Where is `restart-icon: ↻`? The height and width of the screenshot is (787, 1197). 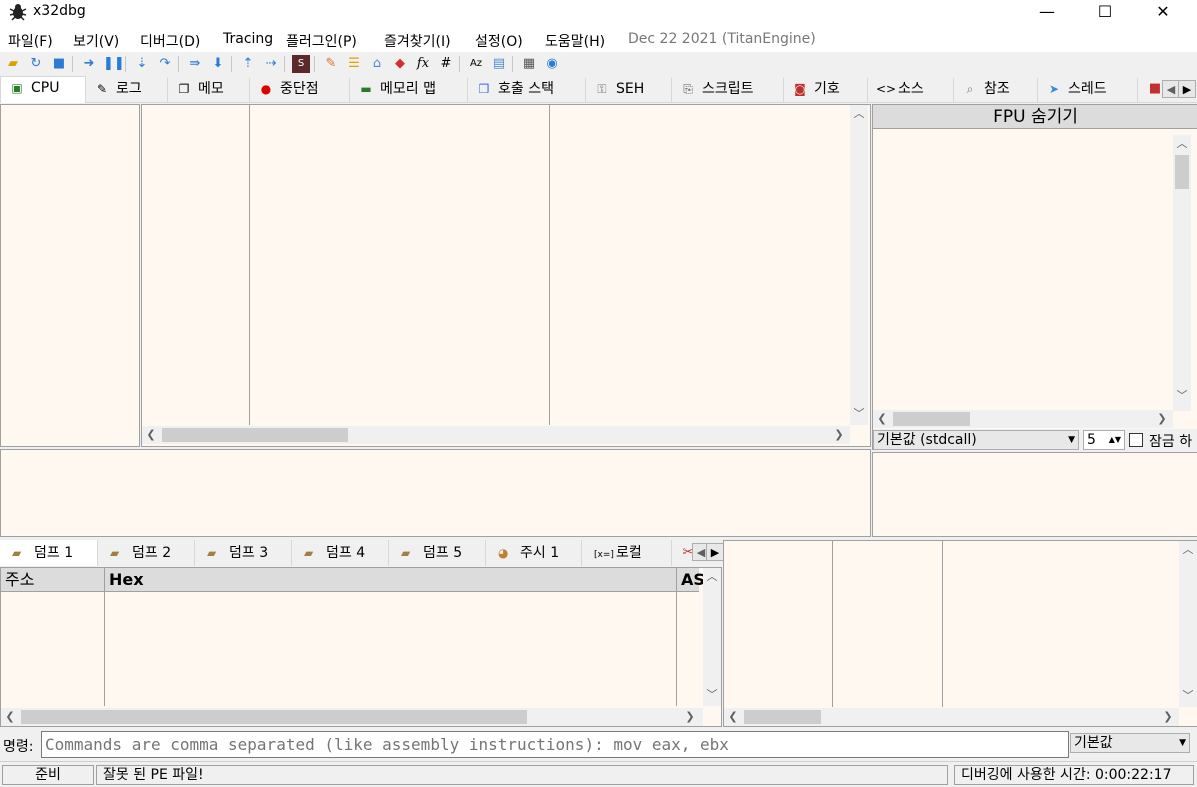
restart-icon: ↻ is located at coordinates (36, 64).